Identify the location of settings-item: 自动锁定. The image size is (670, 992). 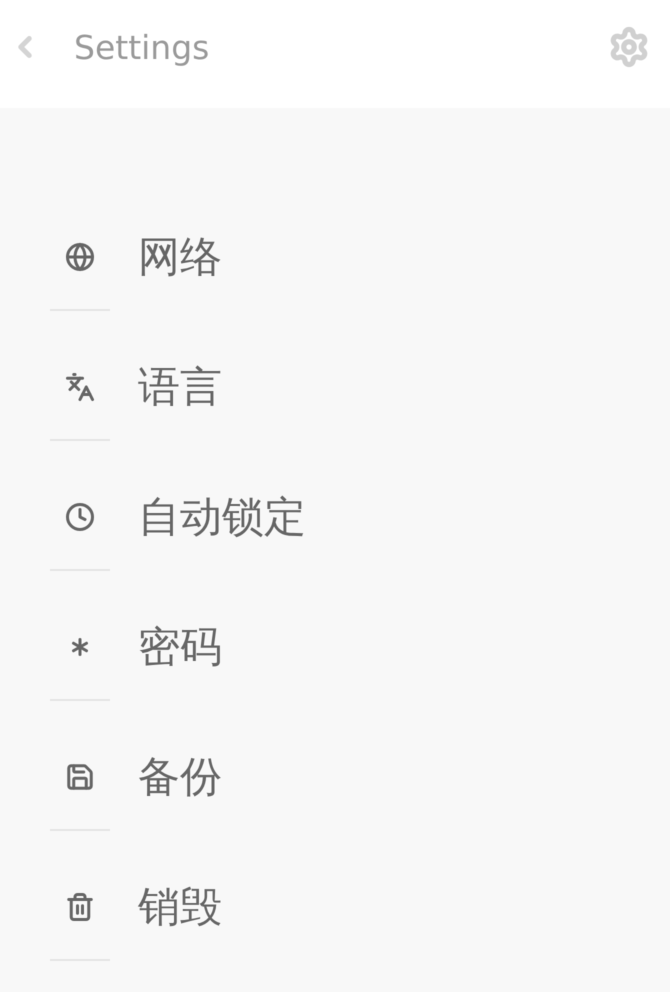
(335, 517).